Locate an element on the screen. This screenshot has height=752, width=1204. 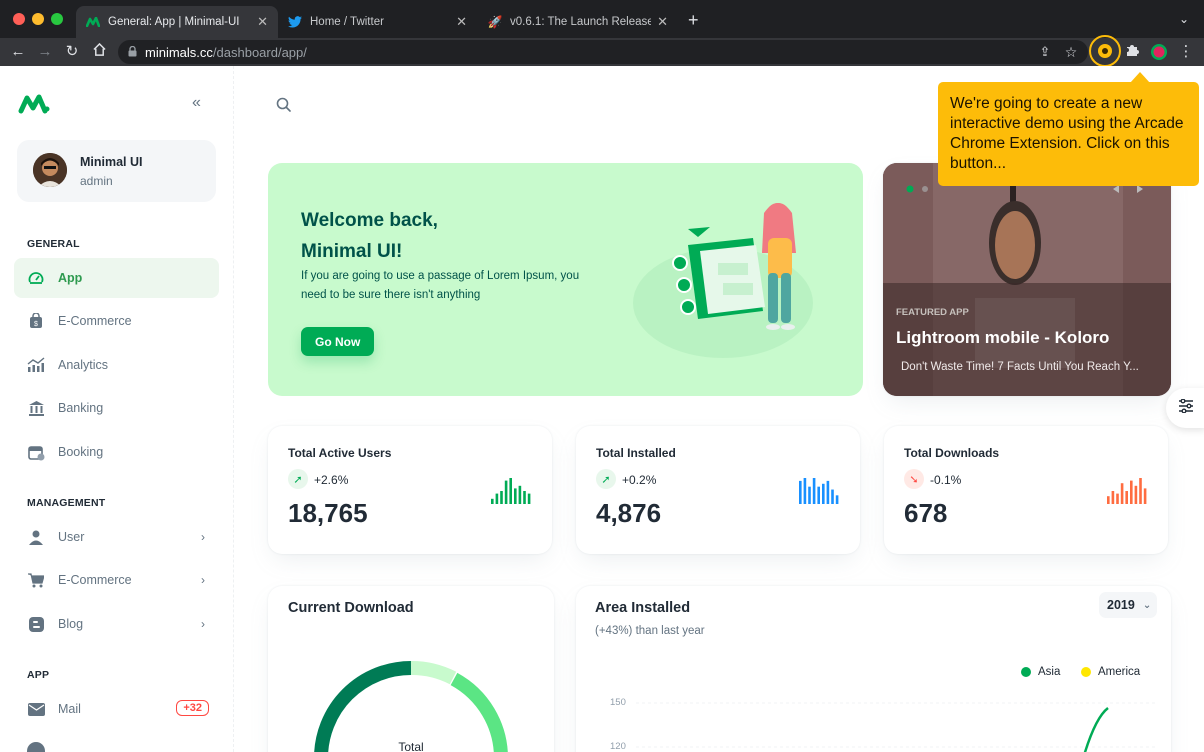
close-window-button is located at coordinates (19, 19).